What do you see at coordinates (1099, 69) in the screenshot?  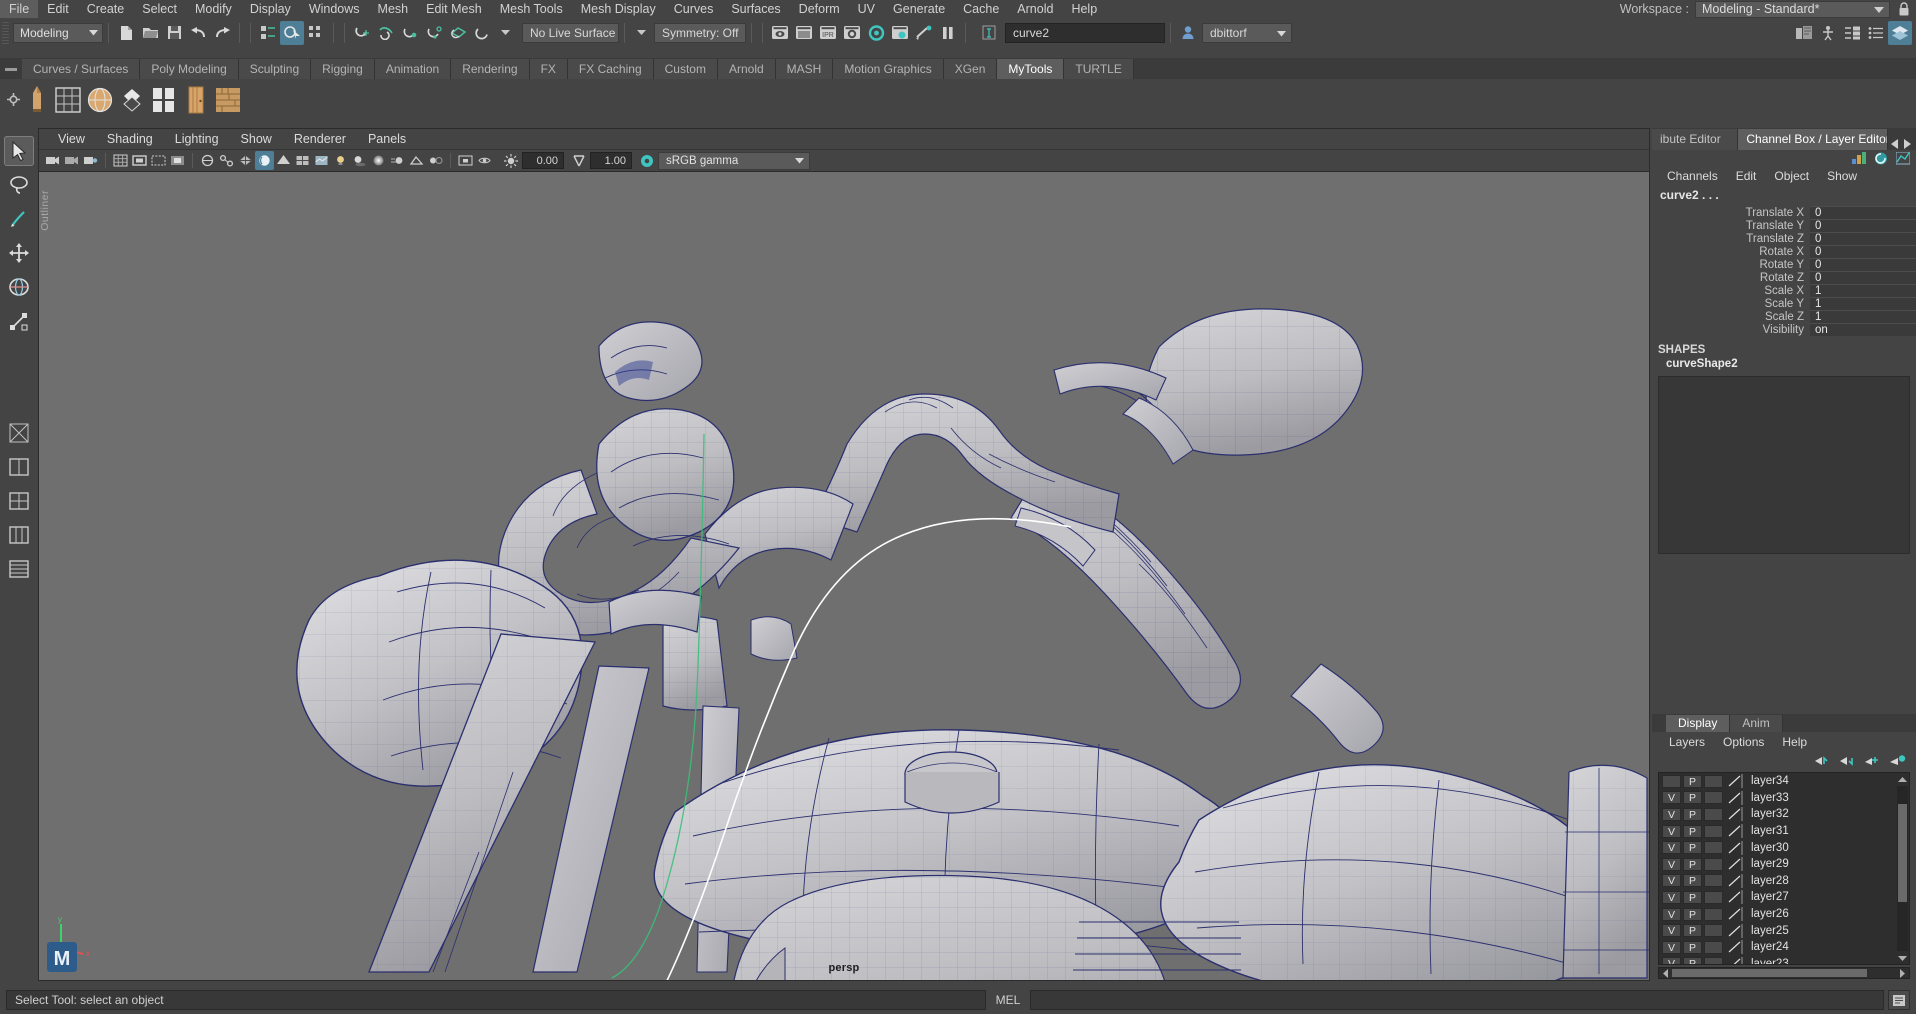 I see `shelf-tab-turtle: TURTLE` at bounding box center [1099, 69].